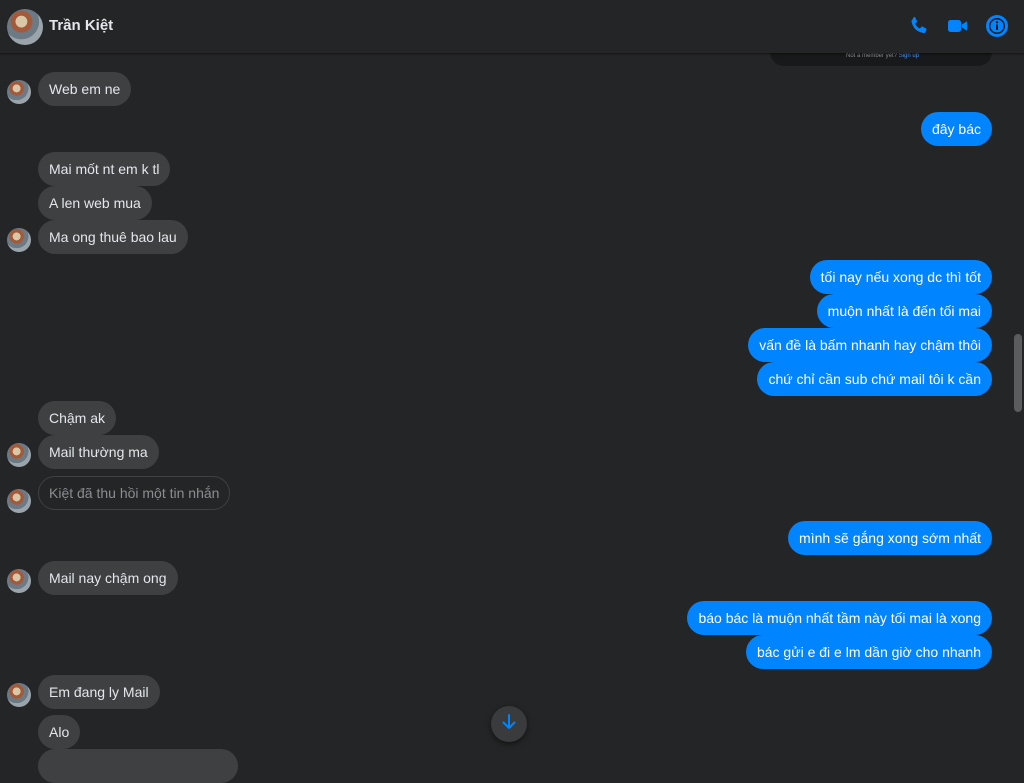 The image size is (1024, 783). Describe the element at coordinates (95, 203) in the screenshot. I see `message-incoming: A len web mua` at that location.